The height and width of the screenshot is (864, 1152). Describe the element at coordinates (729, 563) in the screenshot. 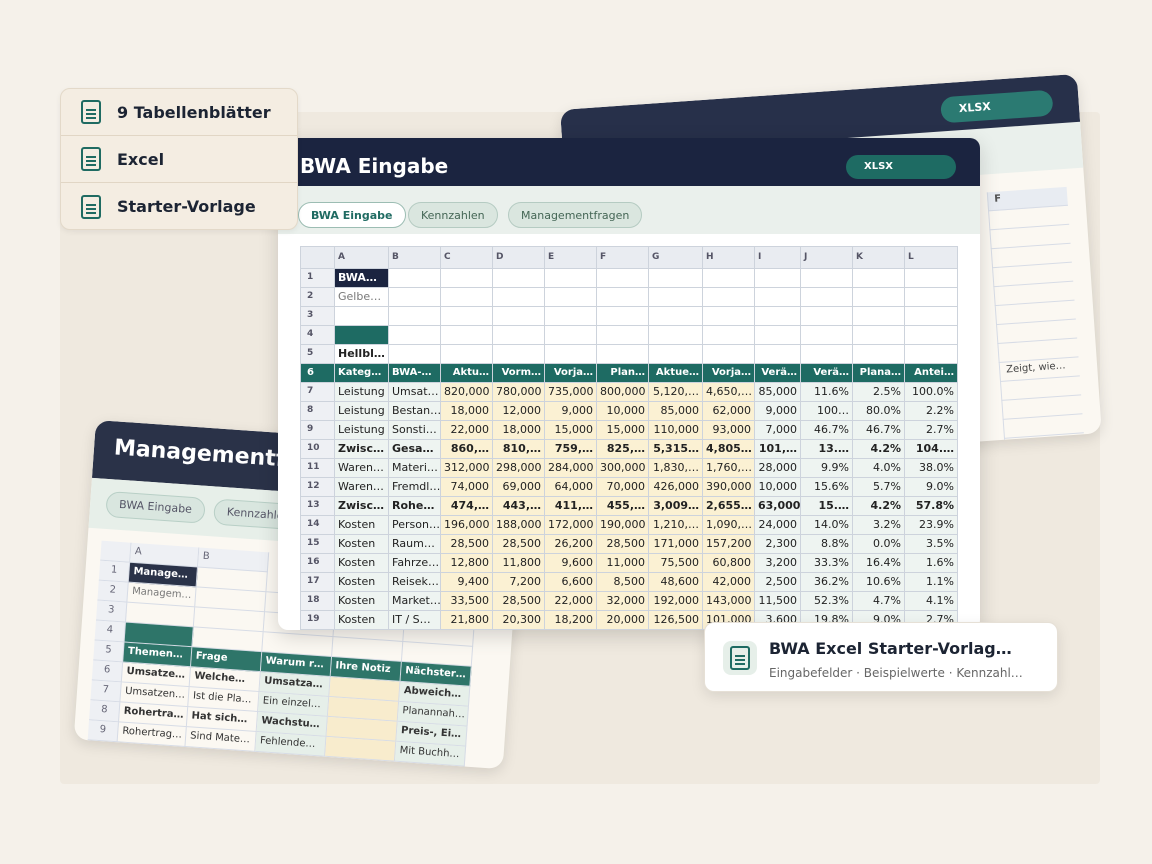

I see `table-cell: 60,800` at that location.